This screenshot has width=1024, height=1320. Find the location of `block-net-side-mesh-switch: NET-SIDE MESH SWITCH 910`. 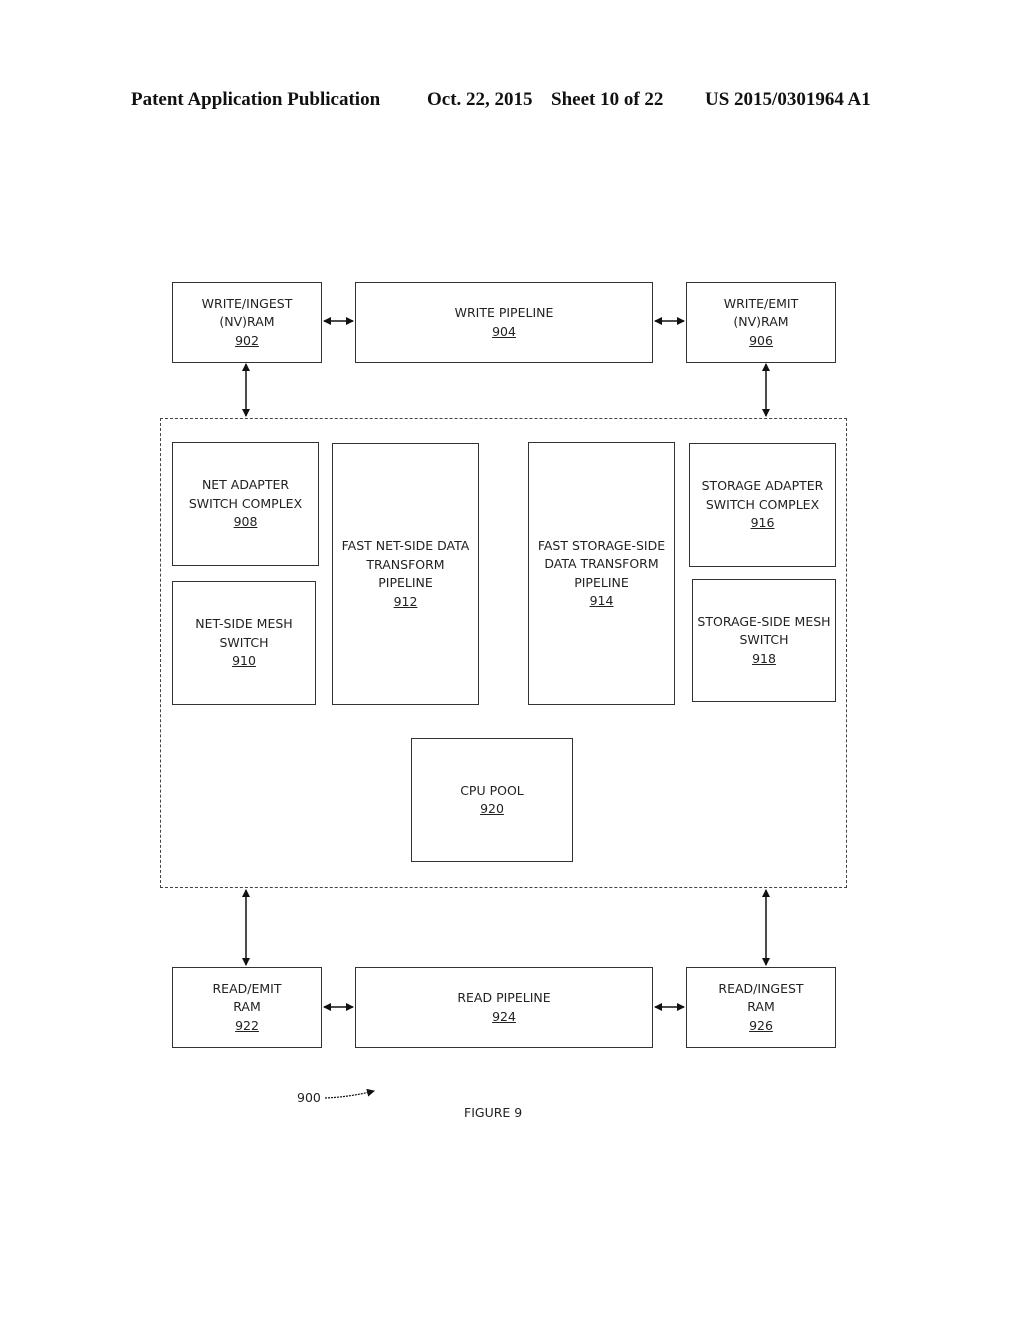

block-net-side-mesh-switch: NET-SIDE MESH SWITCH 910 is located at coordinates (244, 643).